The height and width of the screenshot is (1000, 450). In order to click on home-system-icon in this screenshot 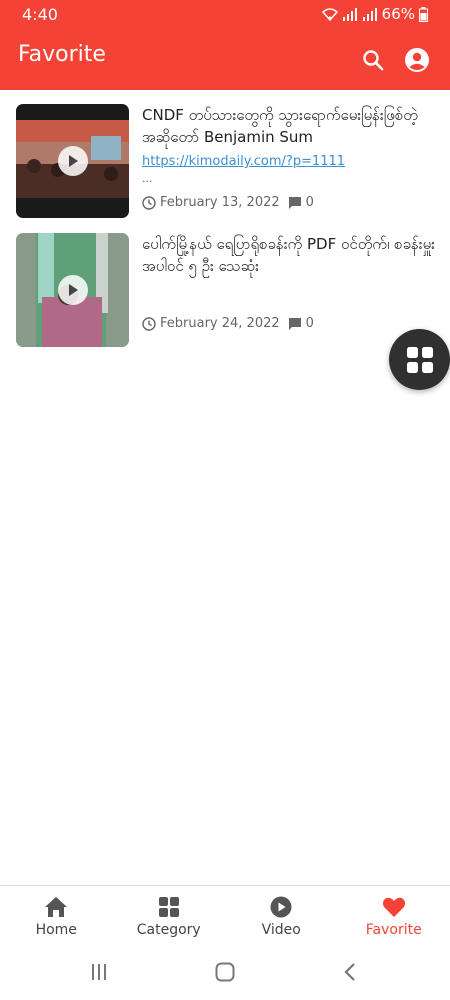, I will do `click(225, 972)`.